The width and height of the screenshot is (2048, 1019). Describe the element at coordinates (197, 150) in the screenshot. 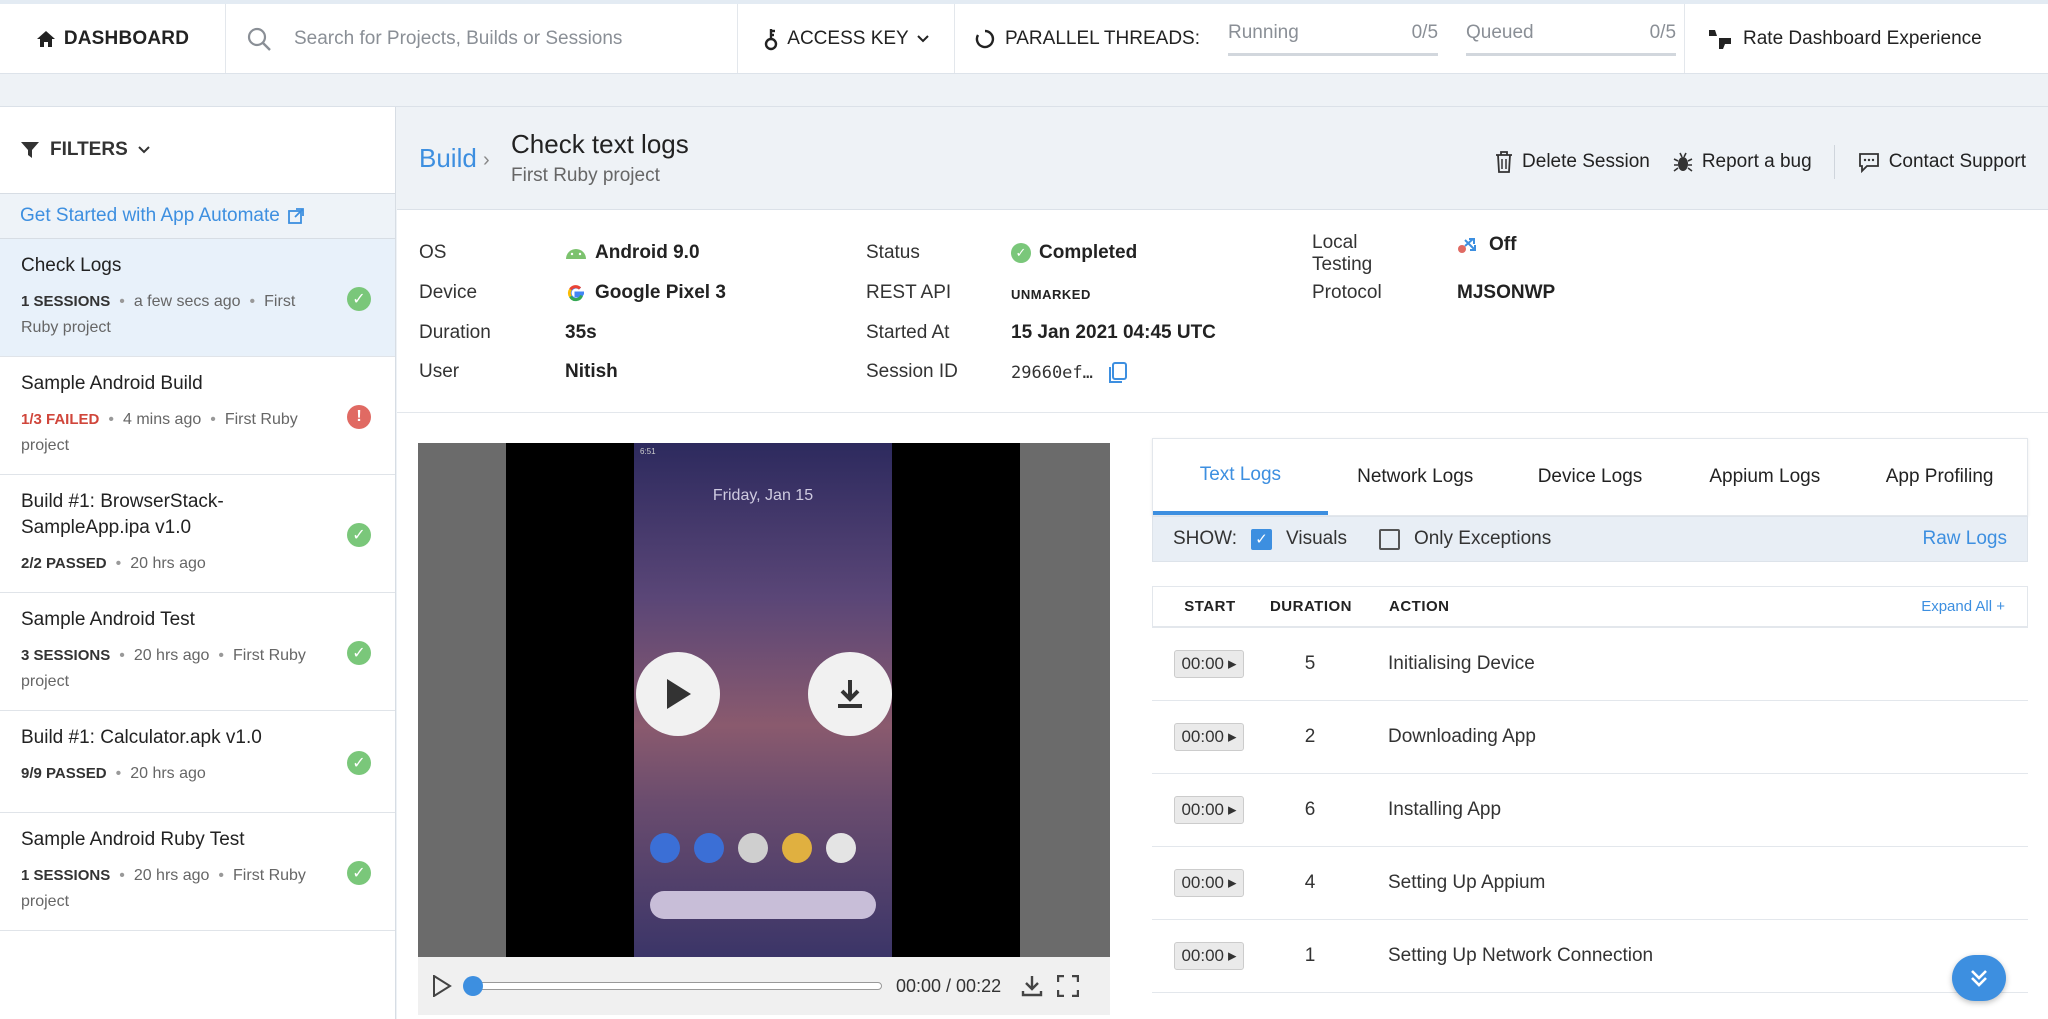

I see `filters-dropdown: FILTERS` at that location.